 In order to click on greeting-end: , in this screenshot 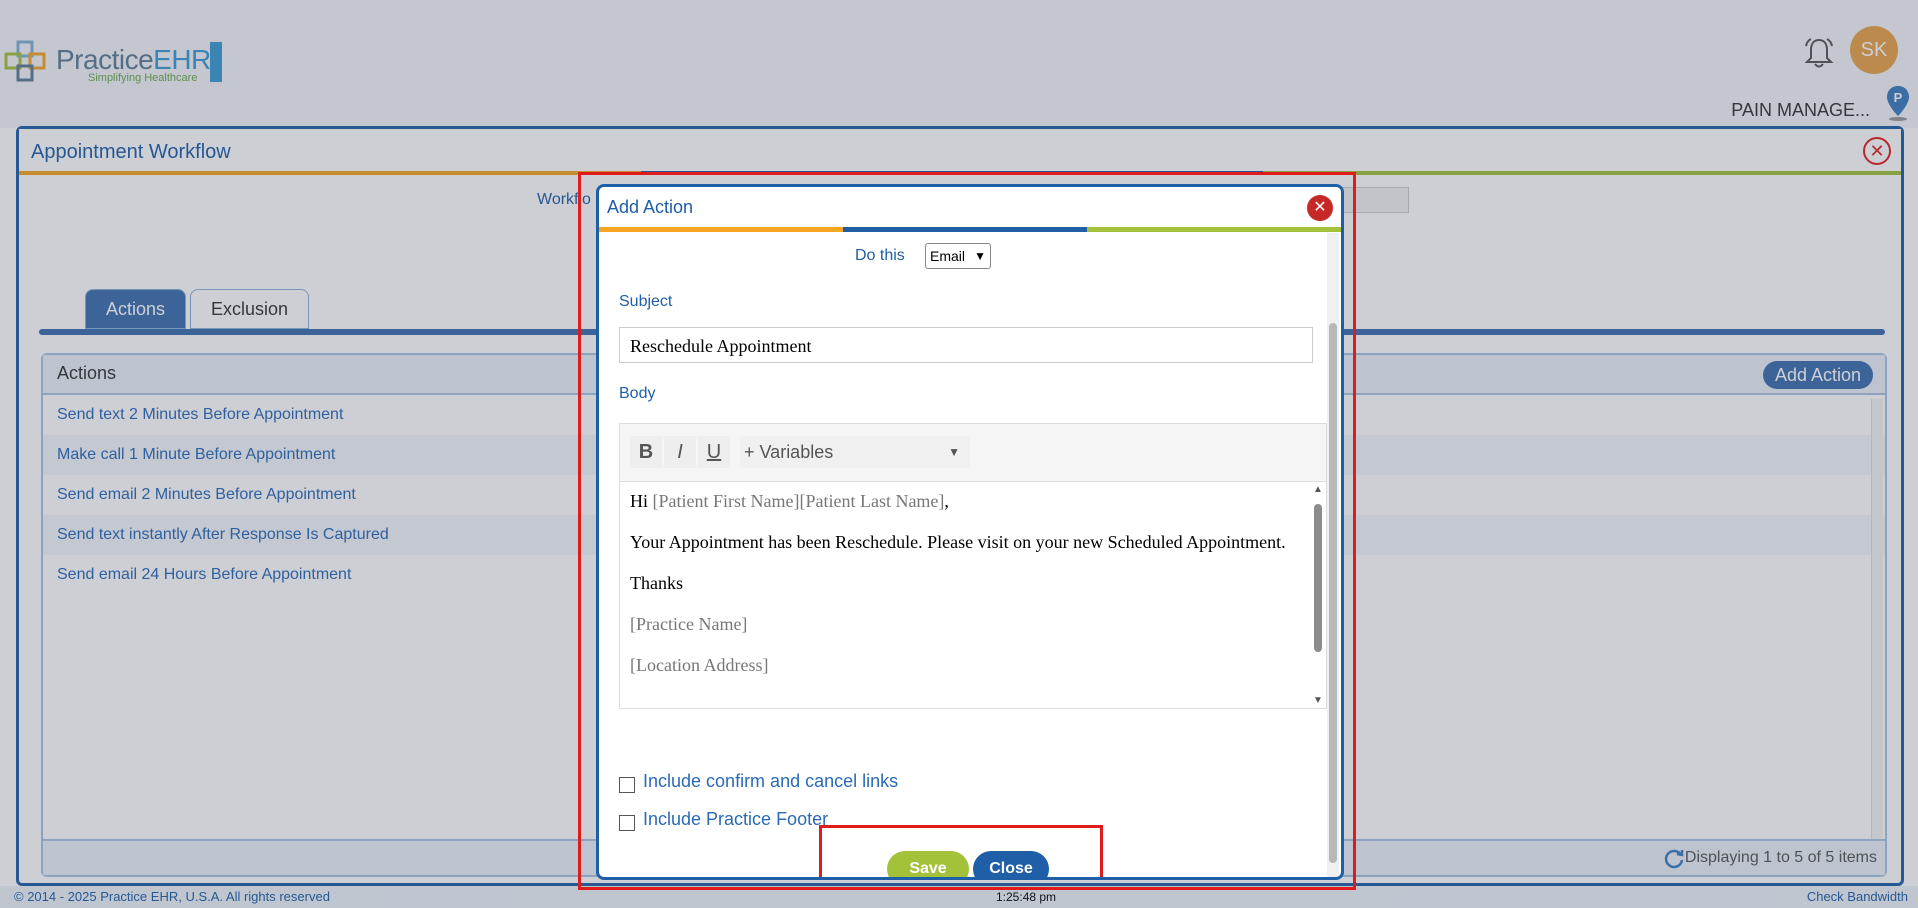, I will do `click(946, 501)`.